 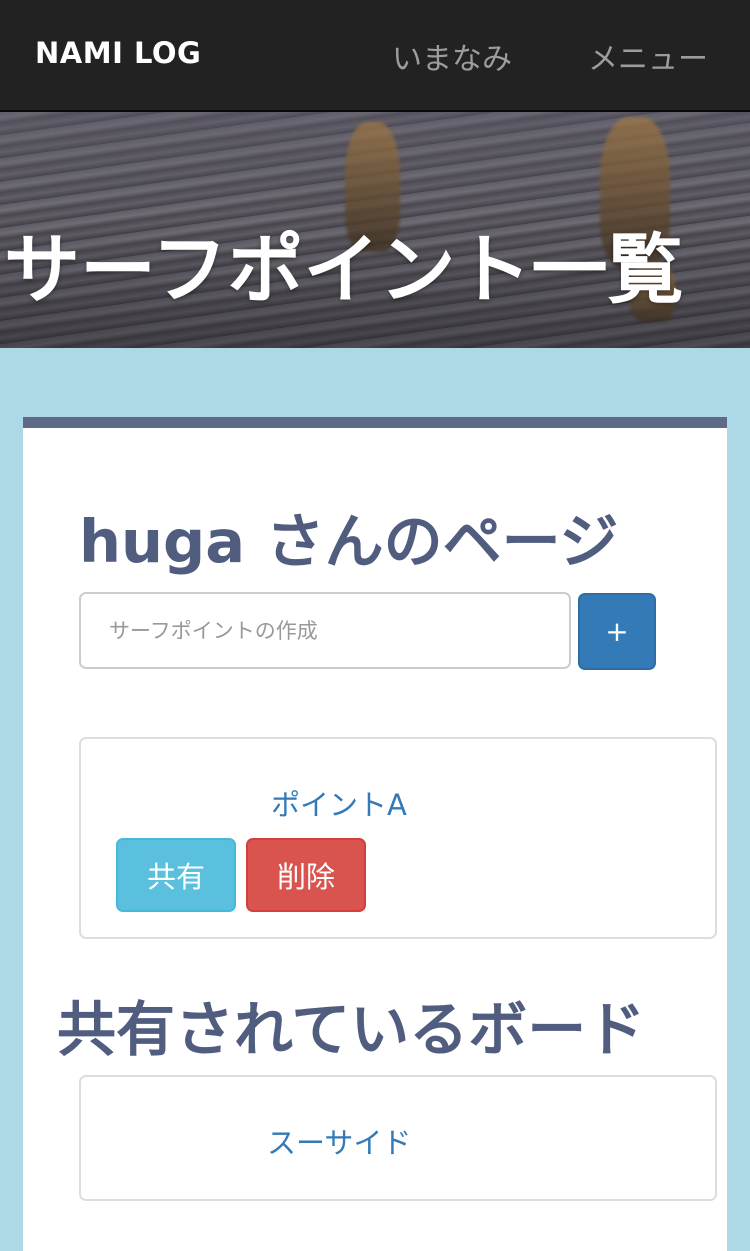 I want to click on shared-board-link: スーサイド, so click(x=339, y=1141).